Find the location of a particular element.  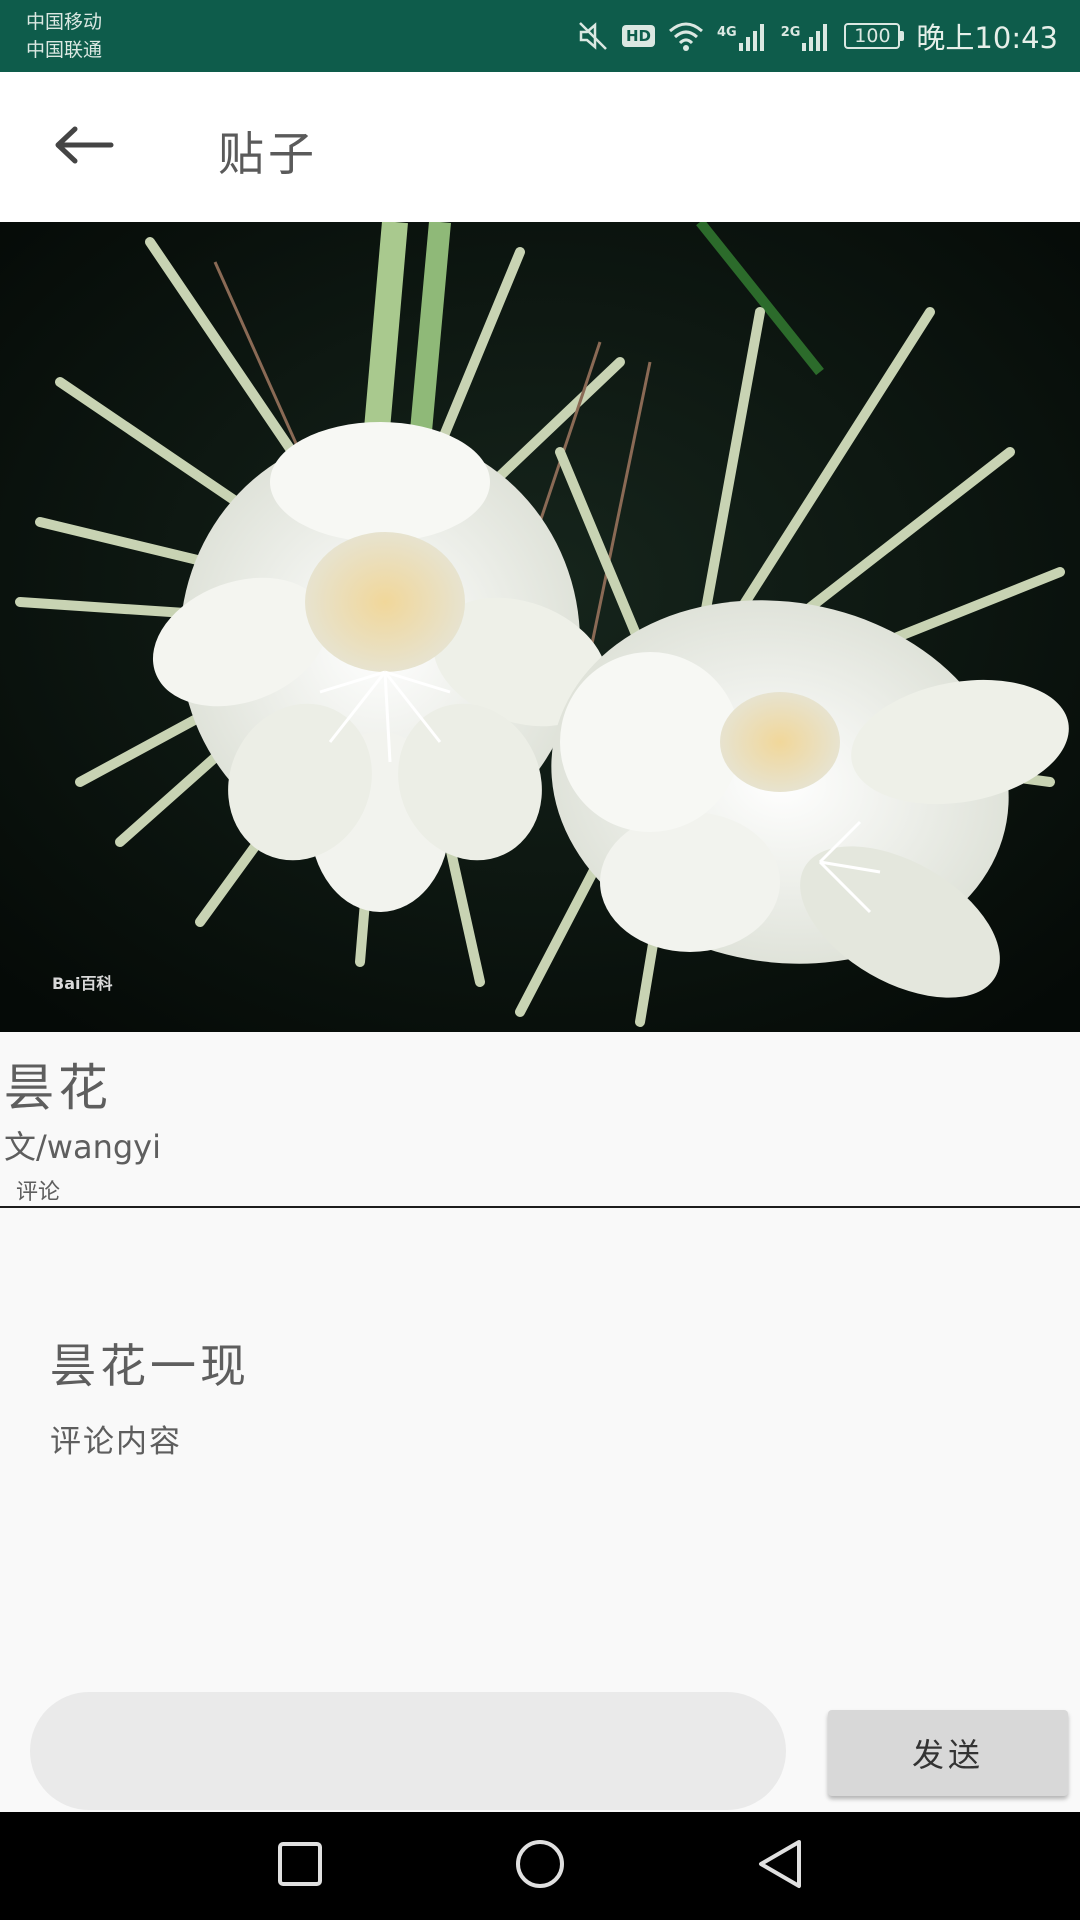

battery-level: 100 is located at coordinates (872, 36).